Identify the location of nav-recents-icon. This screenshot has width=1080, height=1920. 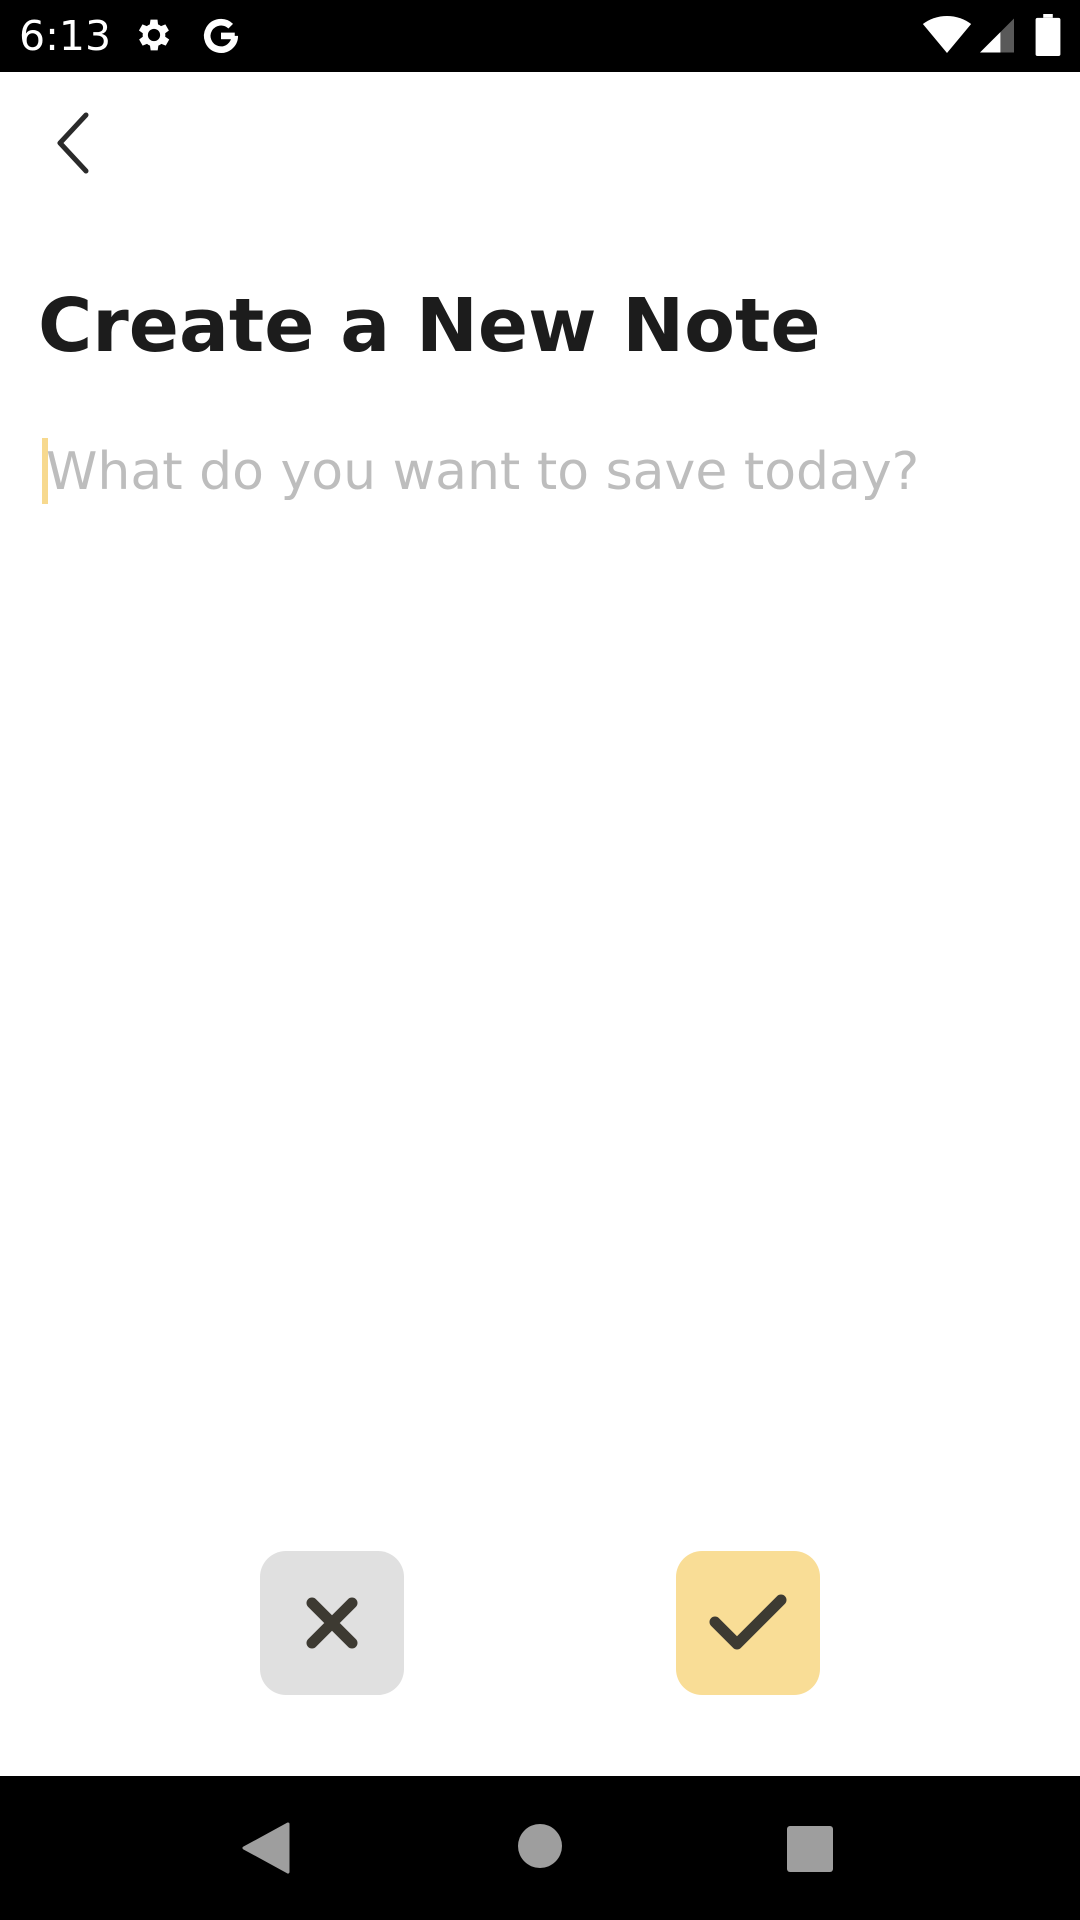
(810, 1849).